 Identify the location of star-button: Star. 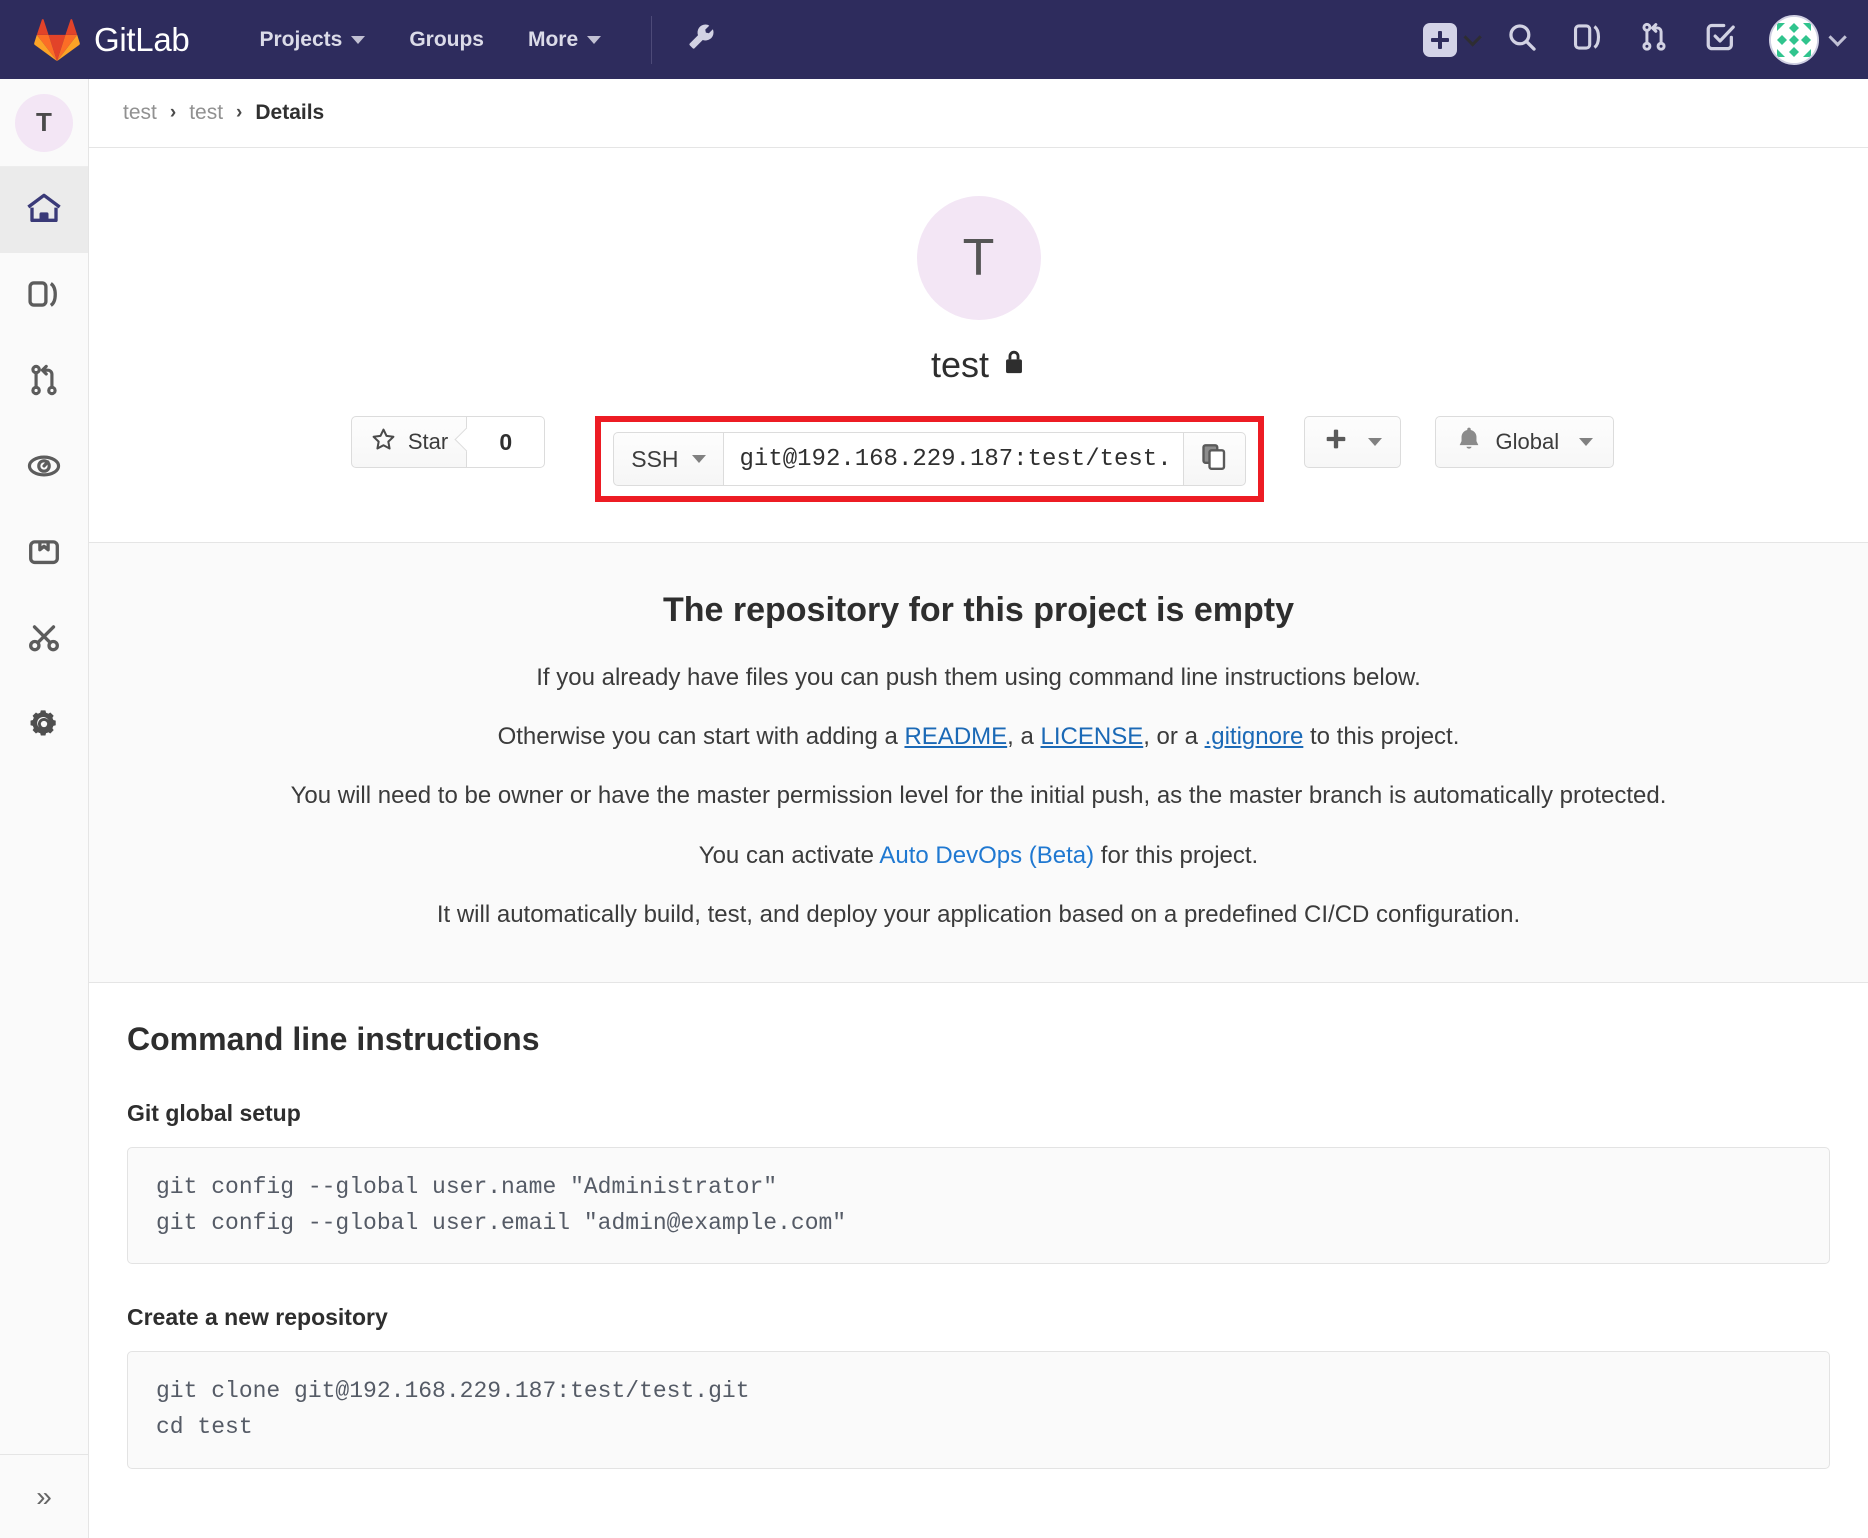
(409, 442).